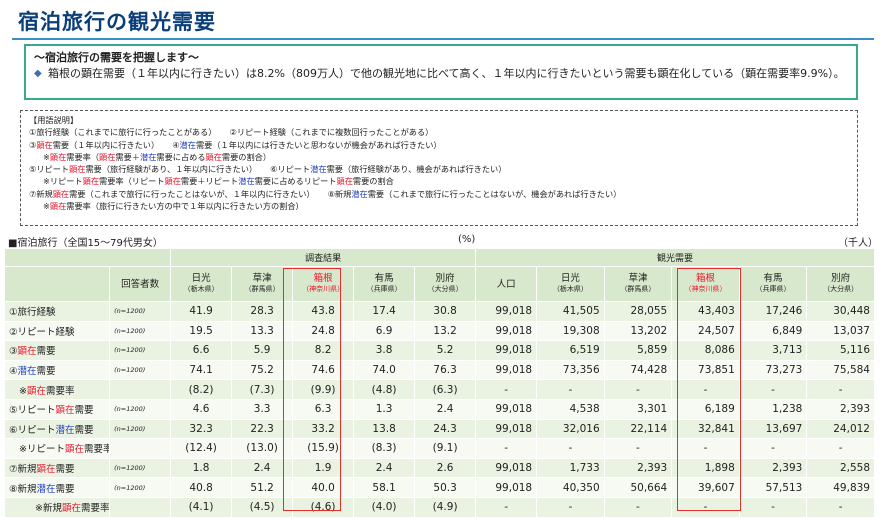 This screenshot has width=882, height=518. I want to click on hakone-demand-highlight, so click(709, 389).